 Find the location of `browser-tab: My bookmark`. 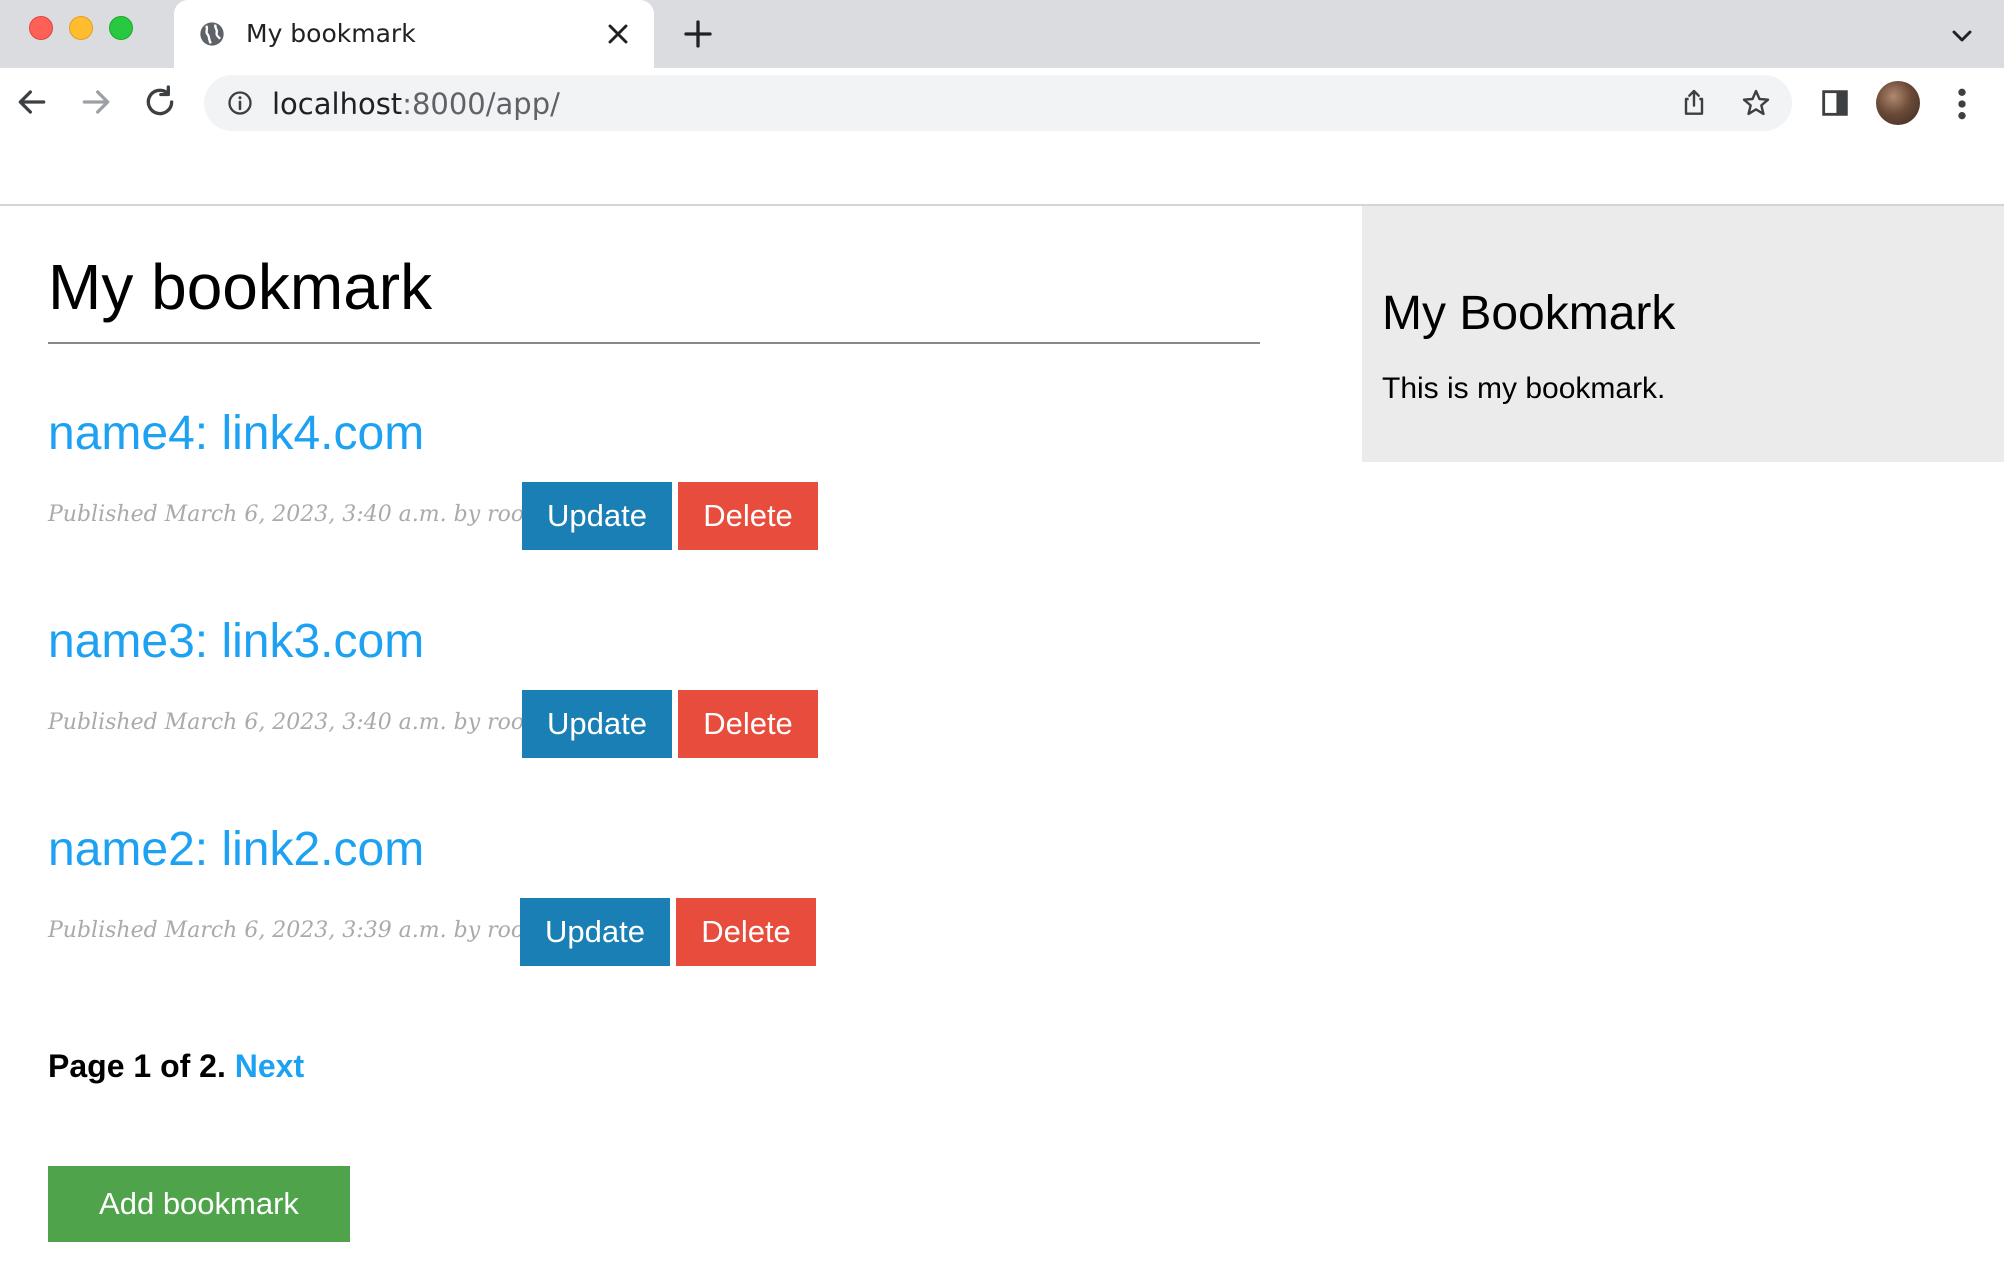

browser-tab: My bookmark is located at coordinates (414, 34).